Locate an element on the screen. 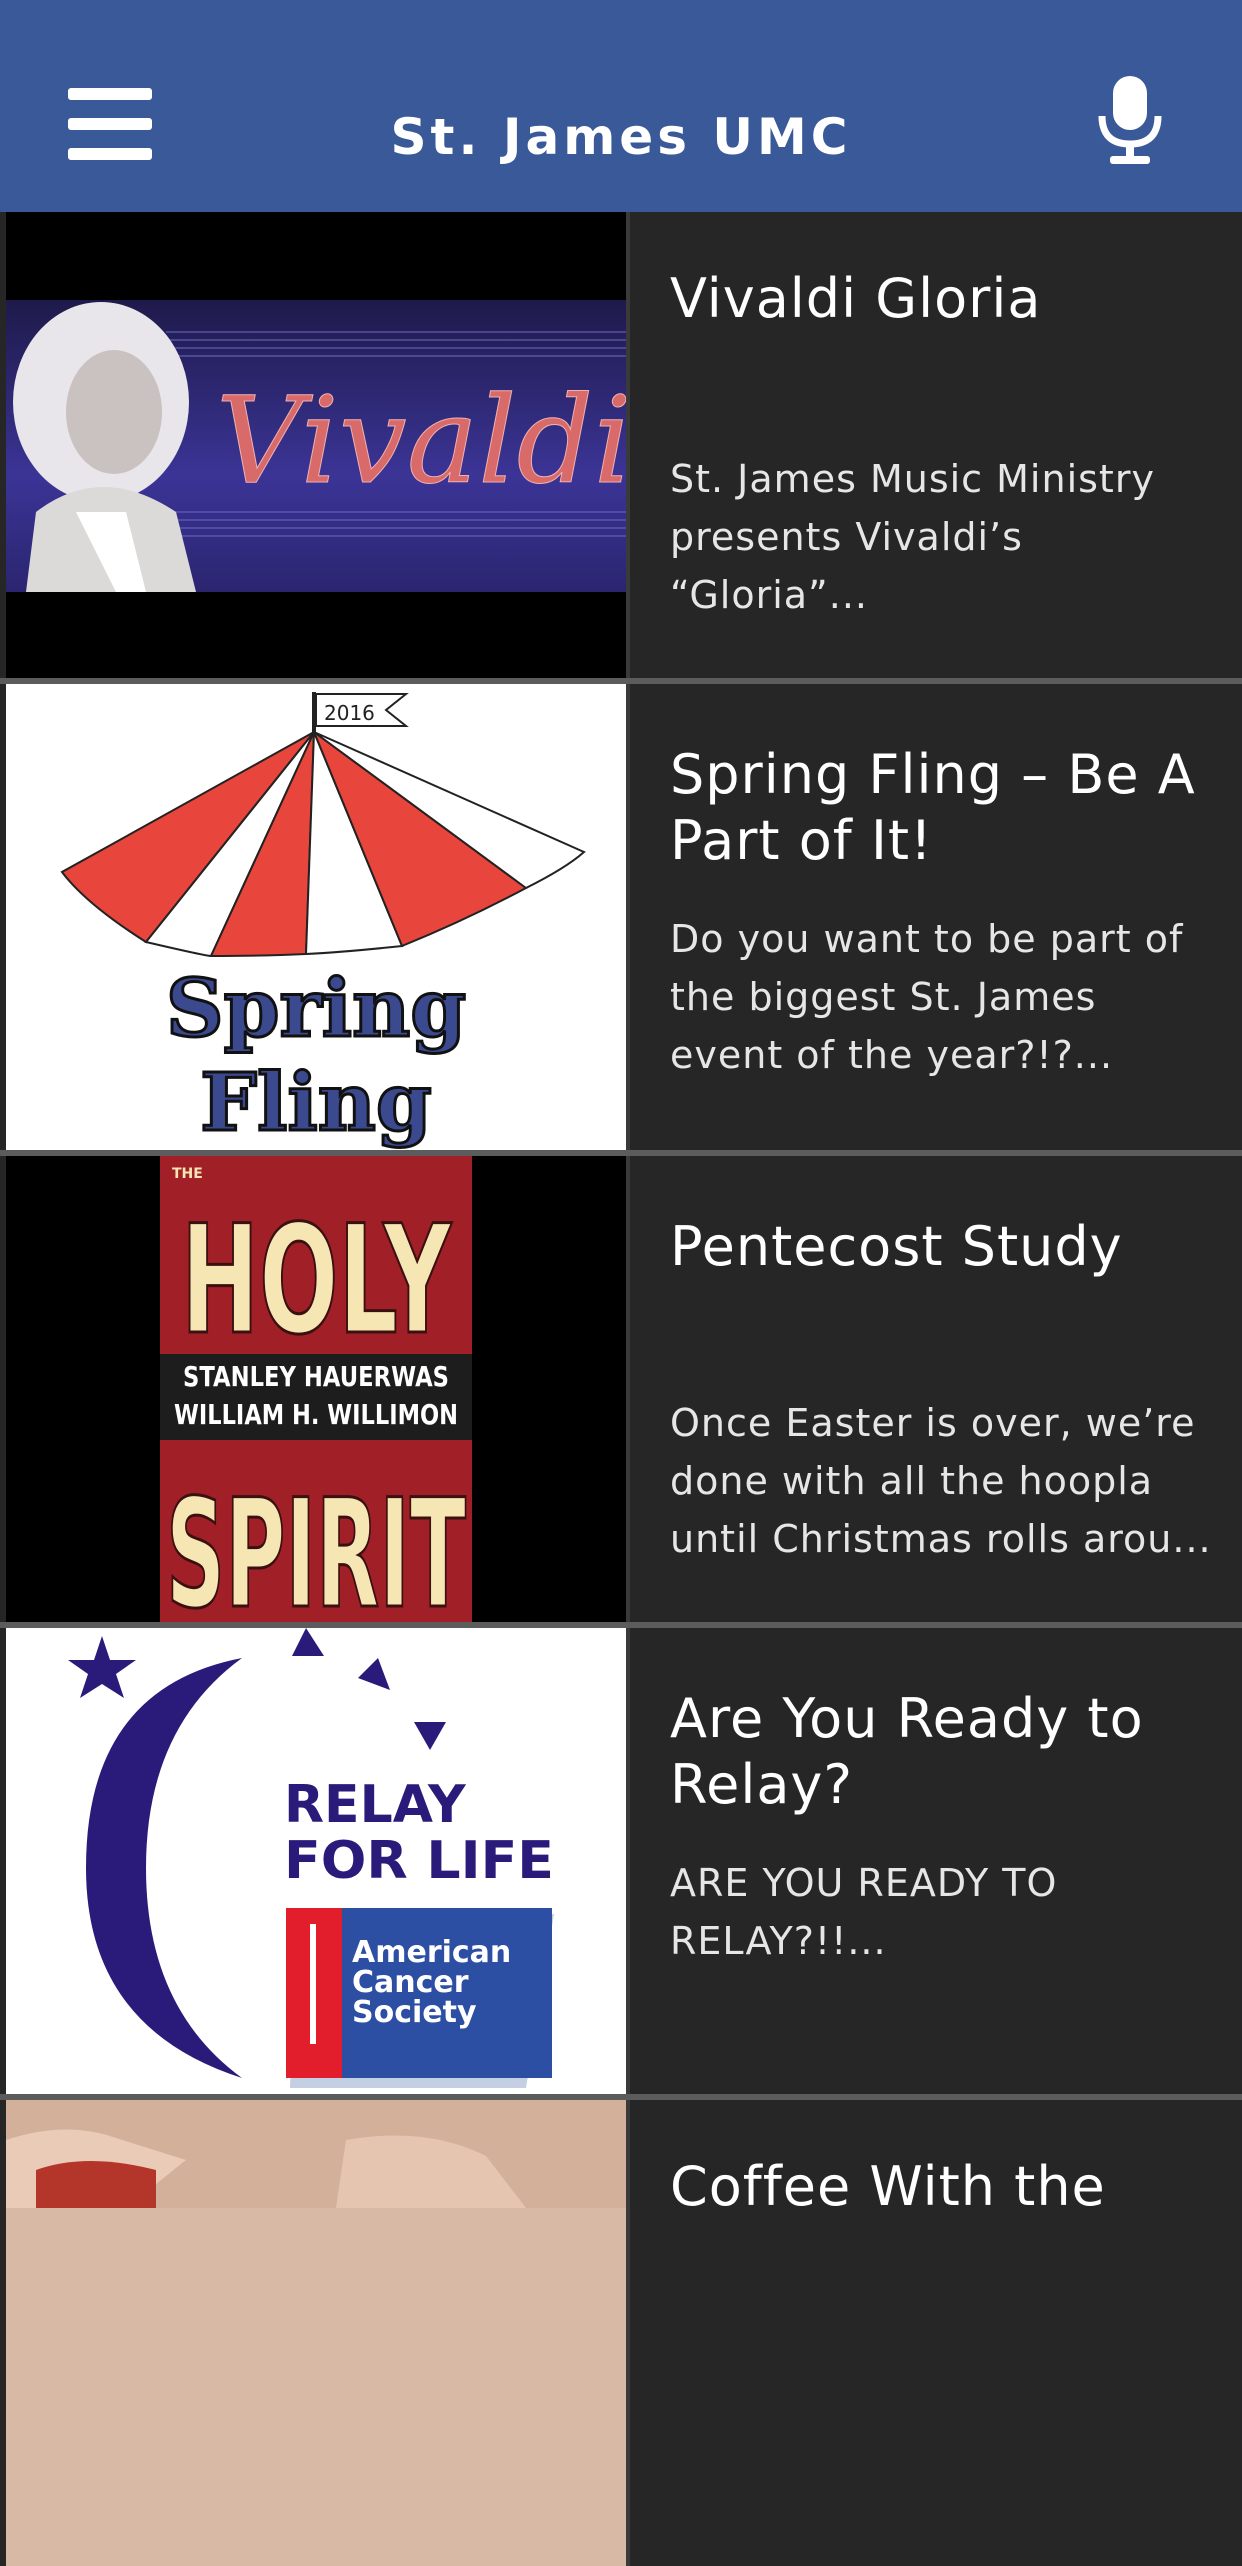  item-text: Coffee With the is located at coordinates (945, 2187).